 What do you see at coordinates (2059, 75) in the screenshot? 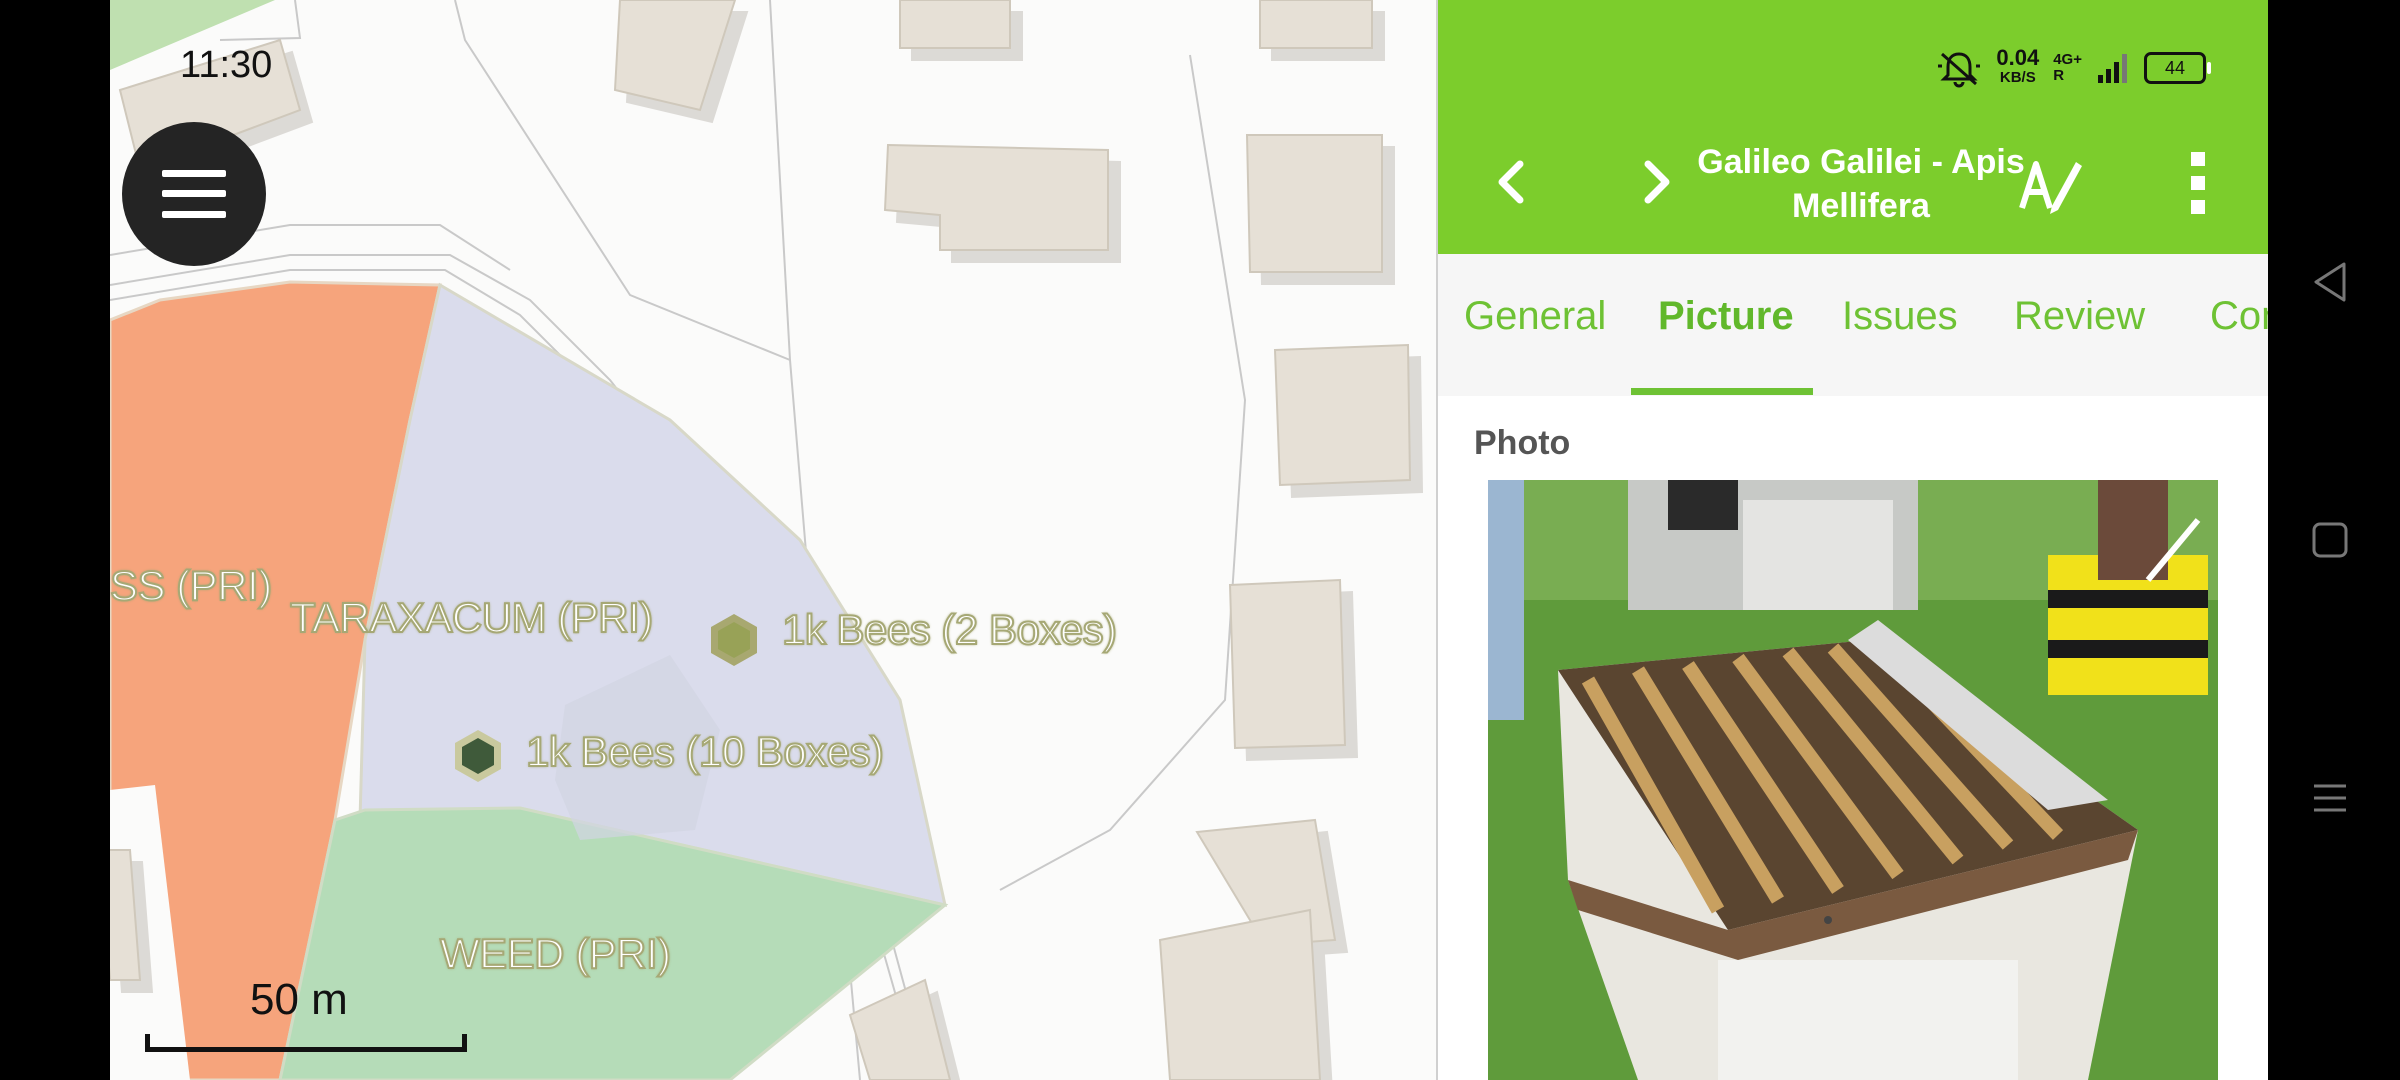
I see `roaming-label: R` at bounding box center [2059, 75].